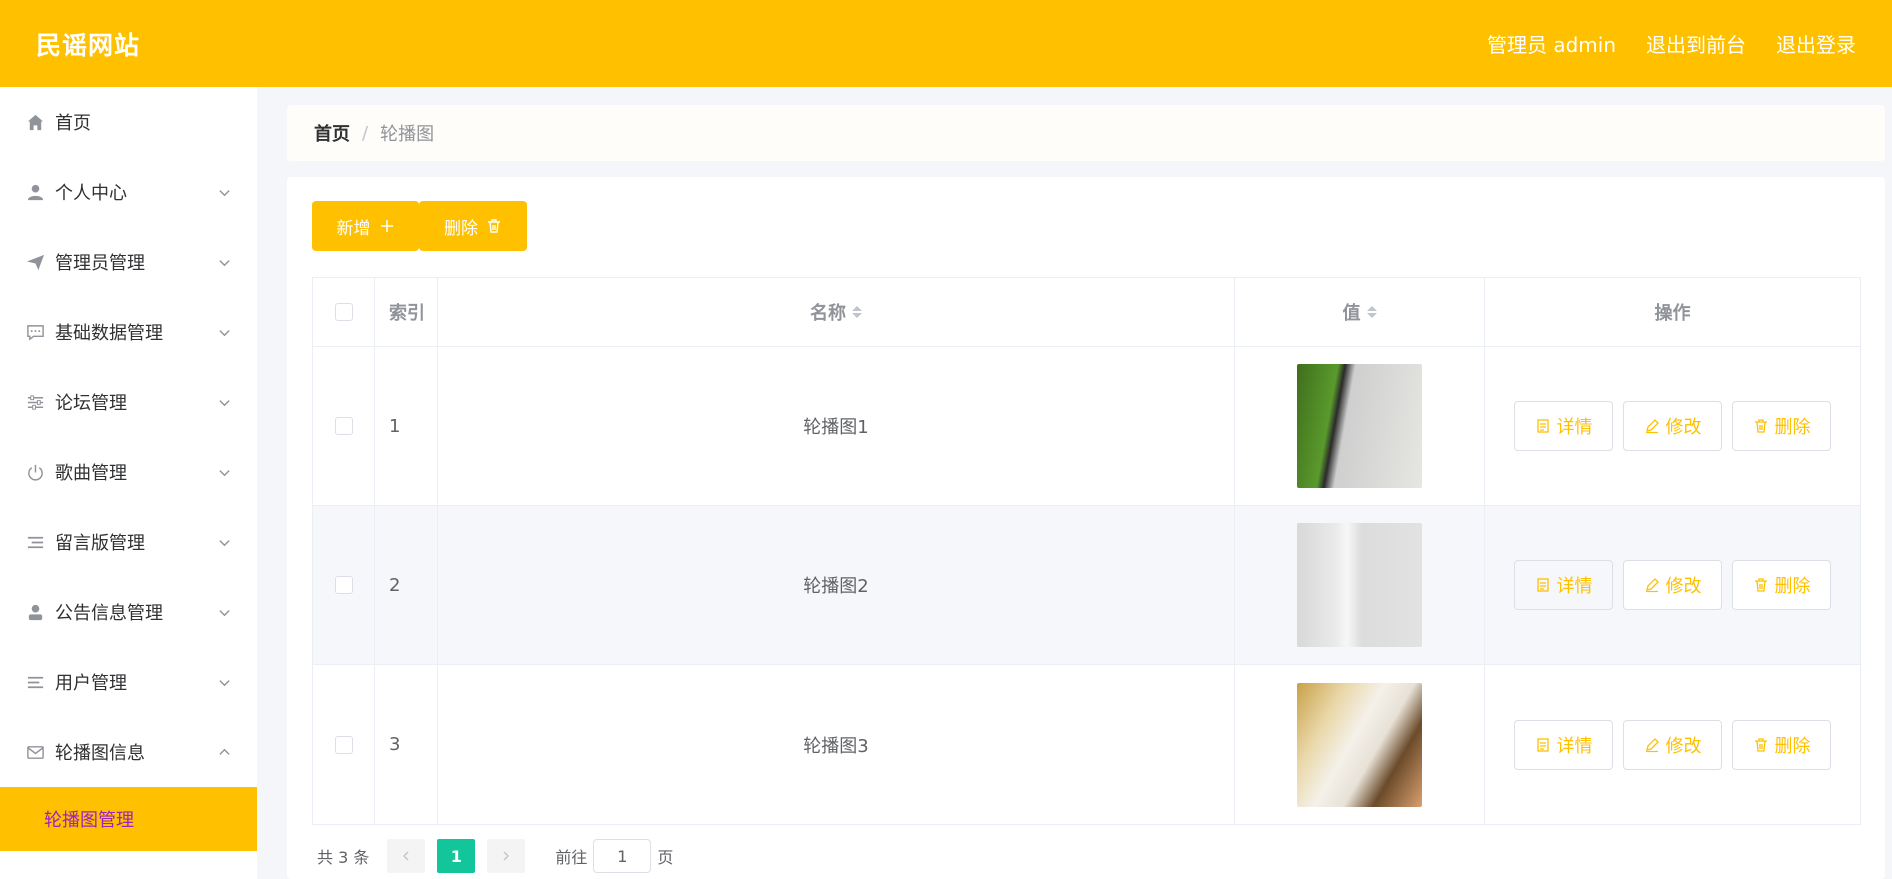 This screenshot has height=879, width=1892. I want to click on sidebar-item-guestbook: 留言版管理, so click(128, 542).